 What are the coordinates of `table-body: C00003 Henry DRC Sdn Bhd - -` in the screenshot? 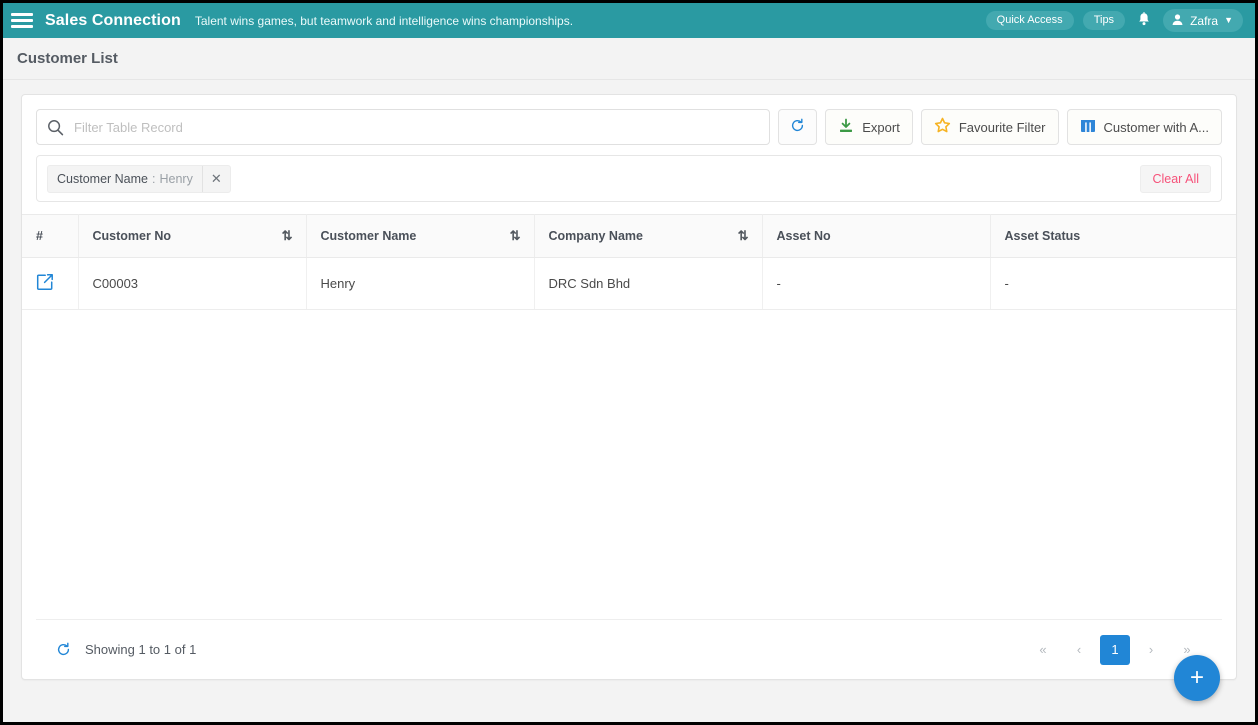 It's located at (629, 283).